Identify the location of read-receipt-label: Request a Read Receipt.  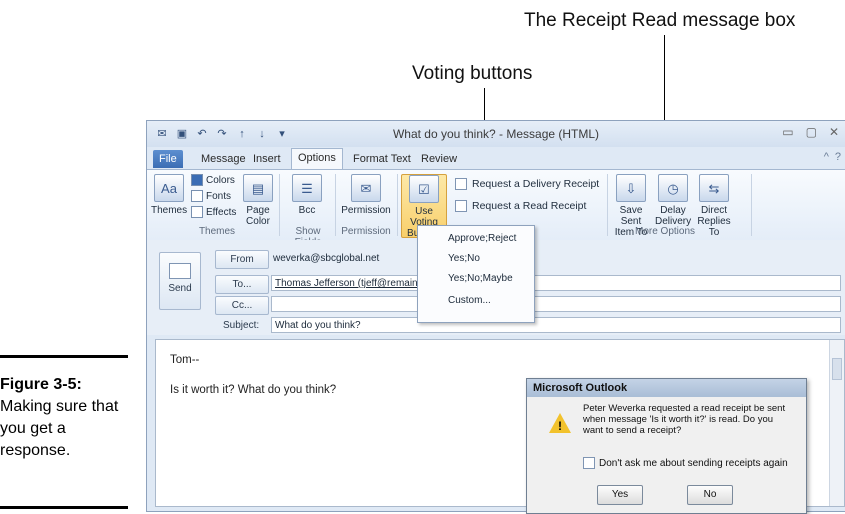
(529, 206).